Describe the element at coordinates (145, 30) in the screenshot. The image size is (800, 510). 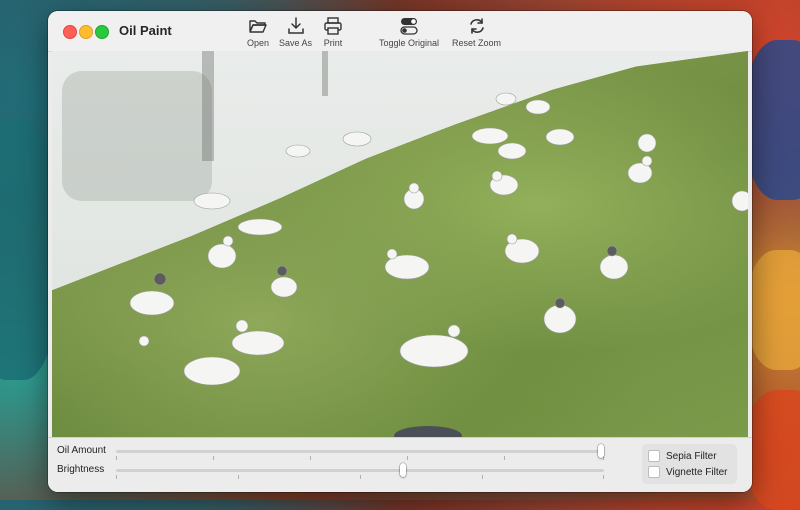
I see `window-title: Oil Paint` at that location.